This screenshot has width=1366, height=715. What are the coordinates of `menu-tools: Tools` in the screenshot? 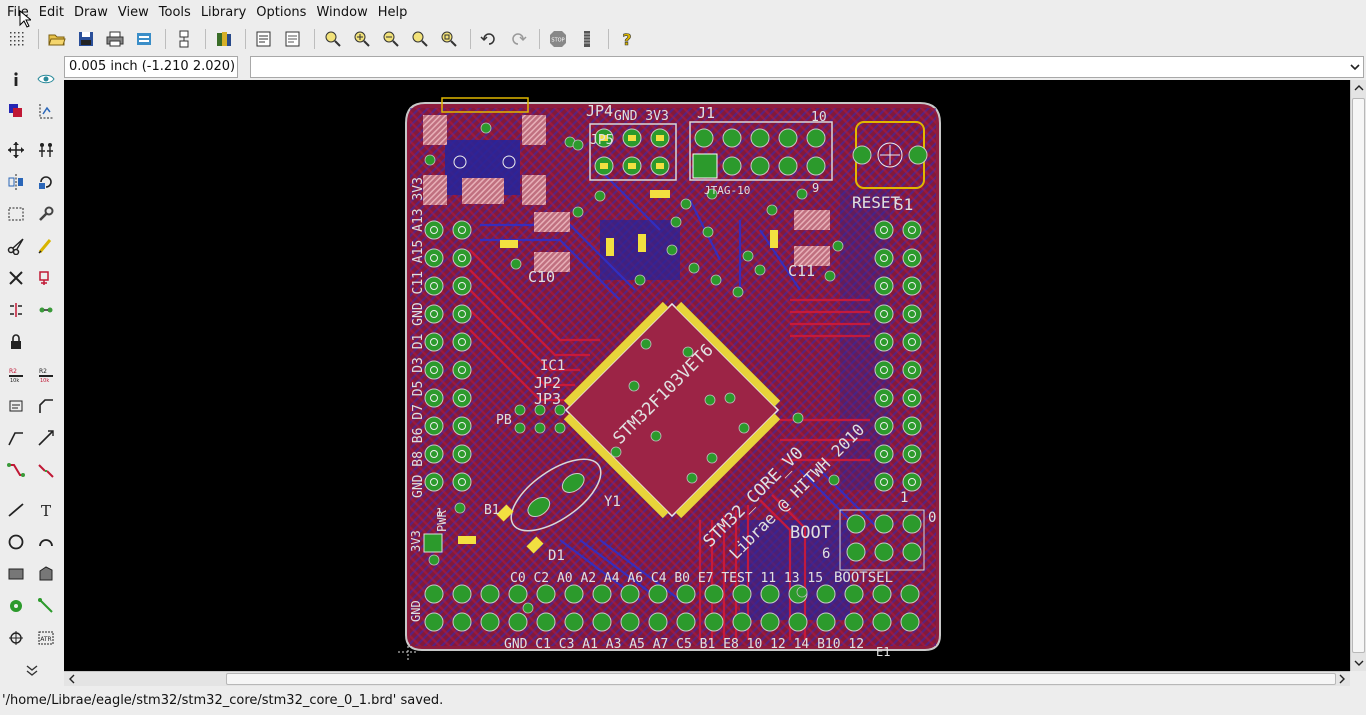 It's located at (175, 12).